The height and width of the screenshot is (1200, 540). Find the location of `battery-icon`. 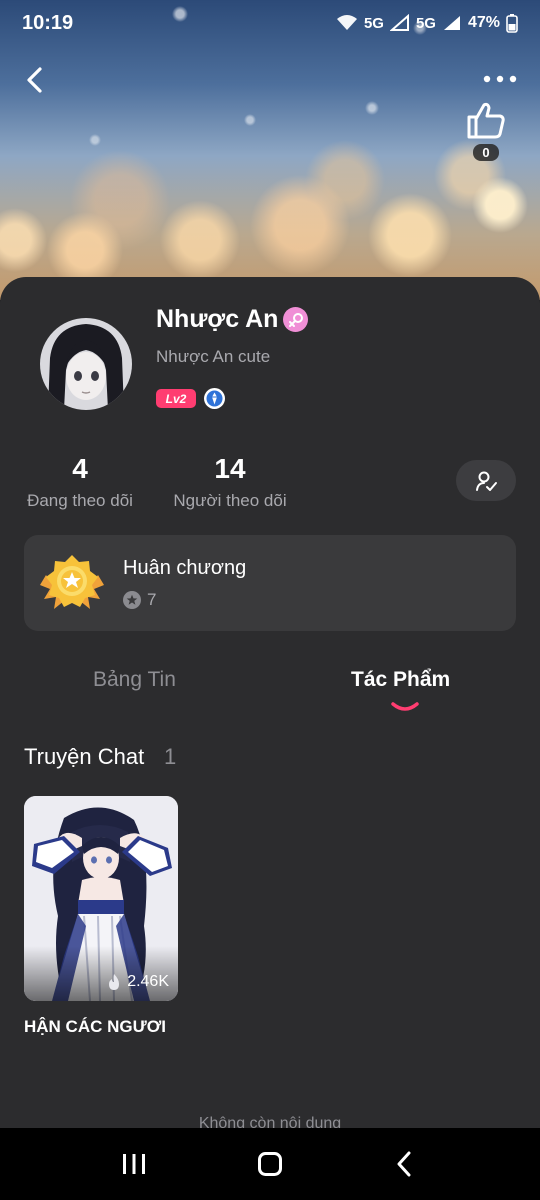

battery-icon is located at coordinates (512, 23).